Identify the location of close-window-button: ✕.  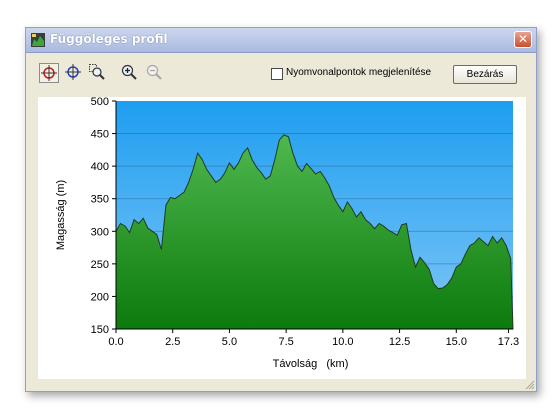
(523, 39).